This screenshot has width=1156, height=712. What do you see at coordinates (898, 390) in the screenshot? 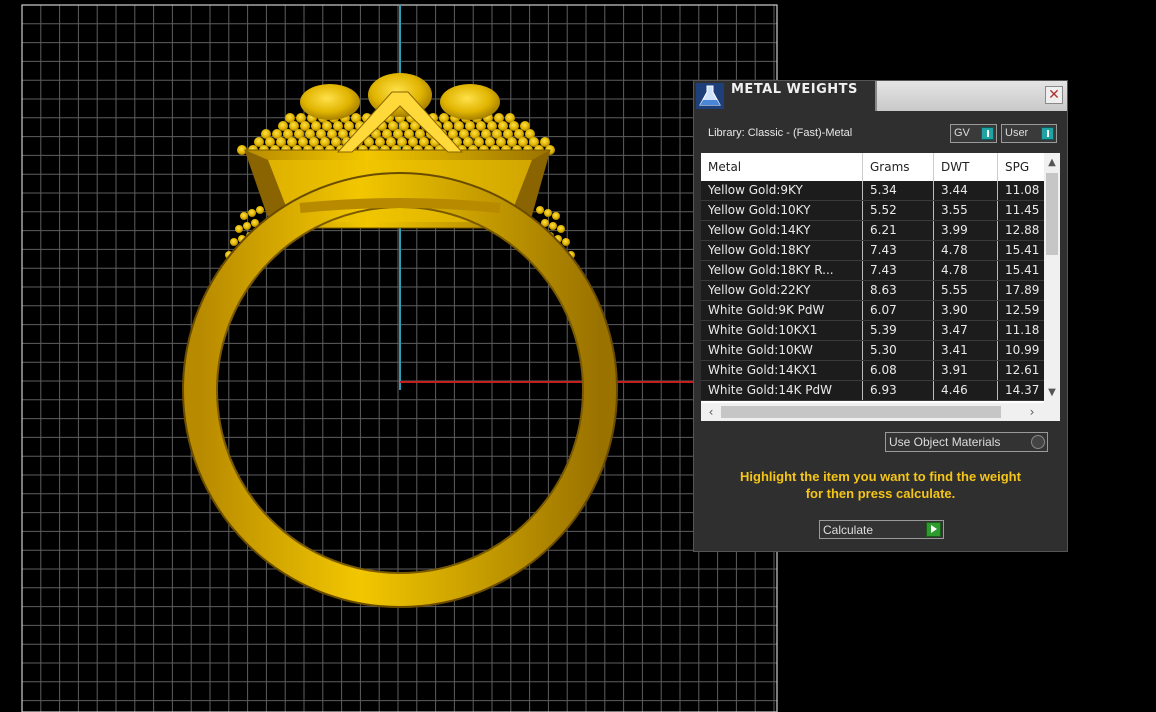
I see `table-cell: 6.93` at bounding box center [898, 390].